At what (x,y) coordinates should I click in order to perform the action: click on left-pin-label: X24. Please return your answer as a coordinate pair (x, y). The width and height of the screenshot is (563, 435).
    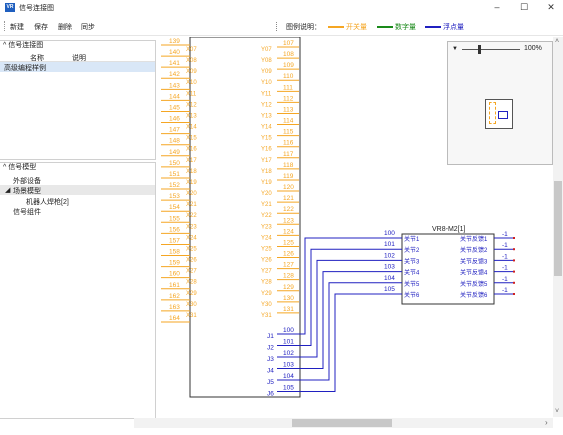
    Looking at the image, I should click on (191, 238).